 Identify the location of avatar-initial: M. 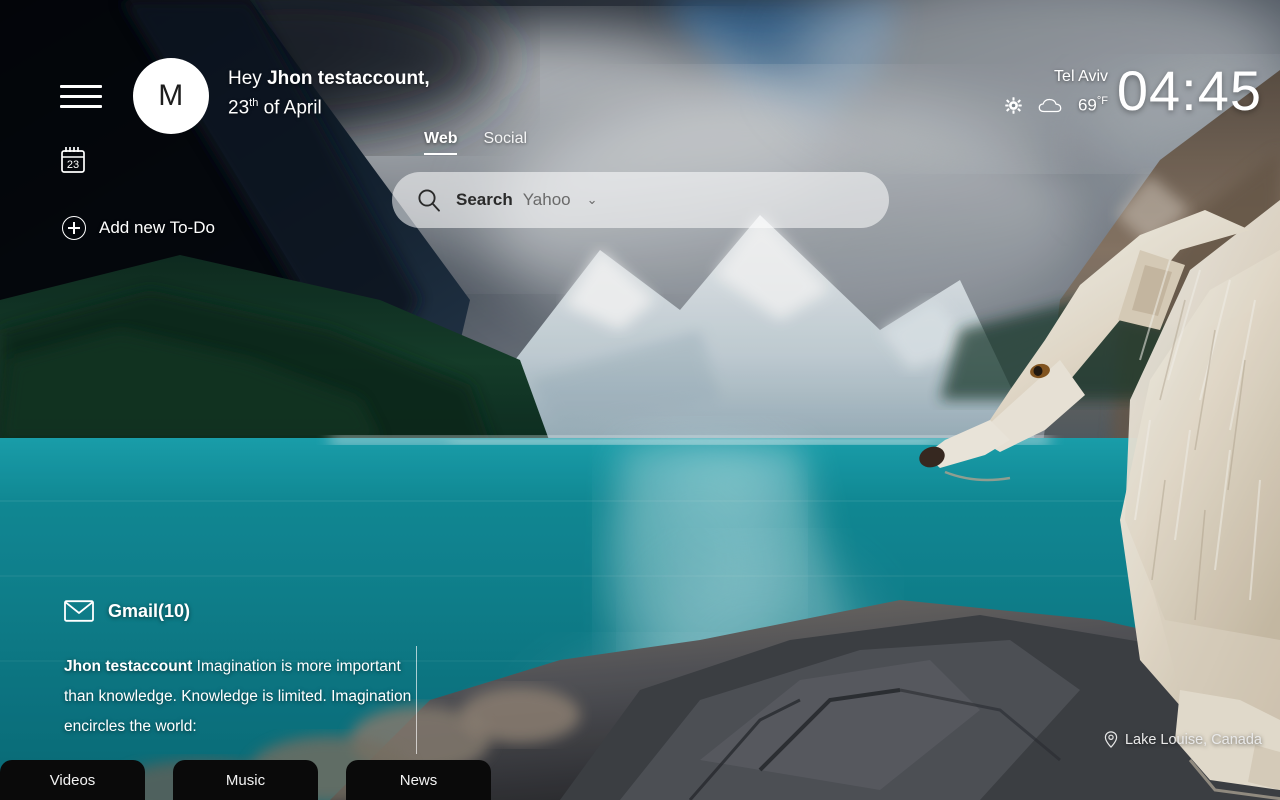
(171, 95).